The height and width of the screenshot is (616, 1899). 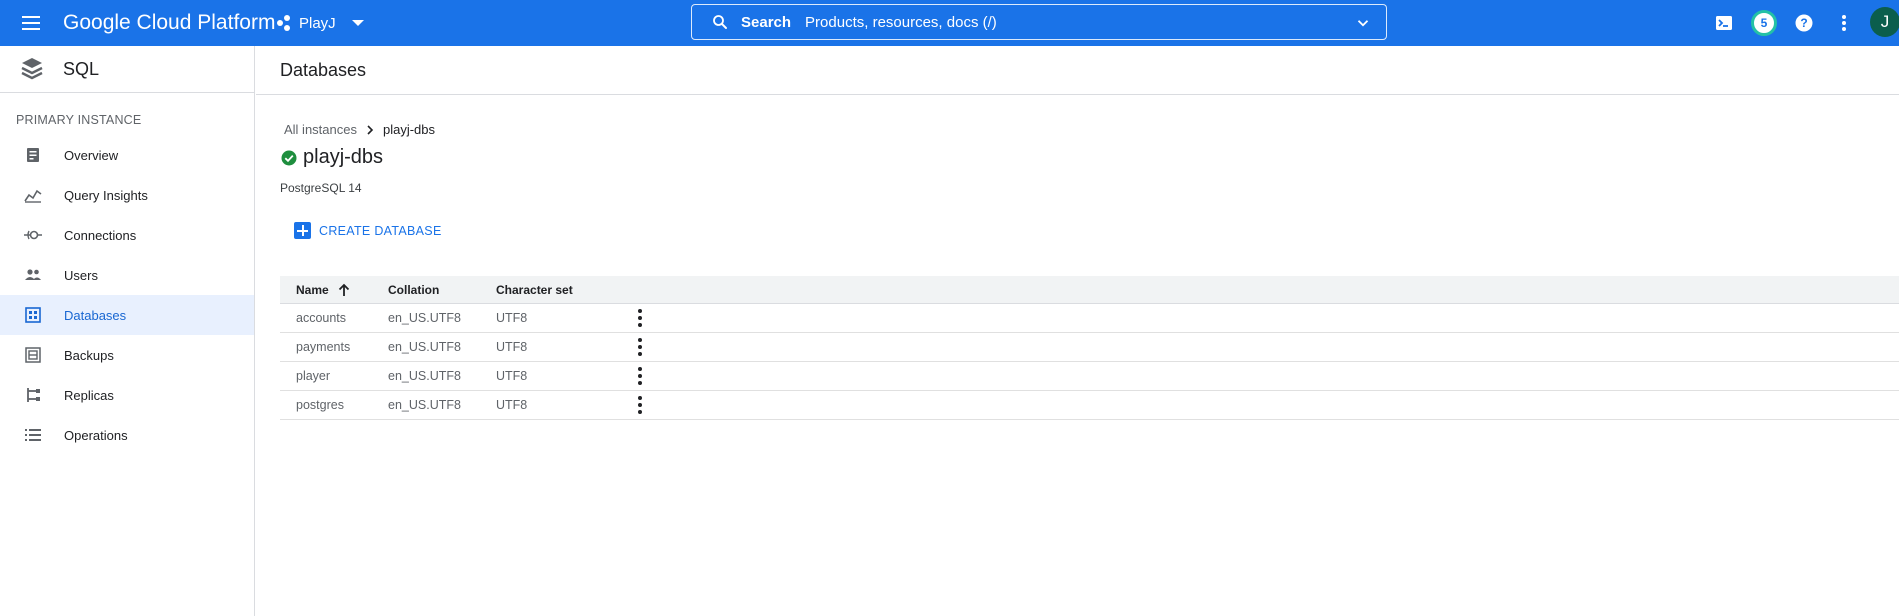 I want to click on insights-icon, so click(x=33, y=195).